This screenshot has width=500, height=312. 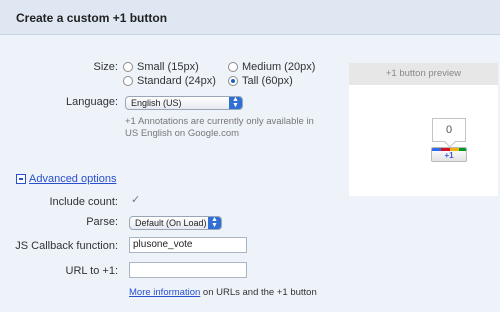 I want to click on plusone-button-label: +1, so click(x=449, y=155).